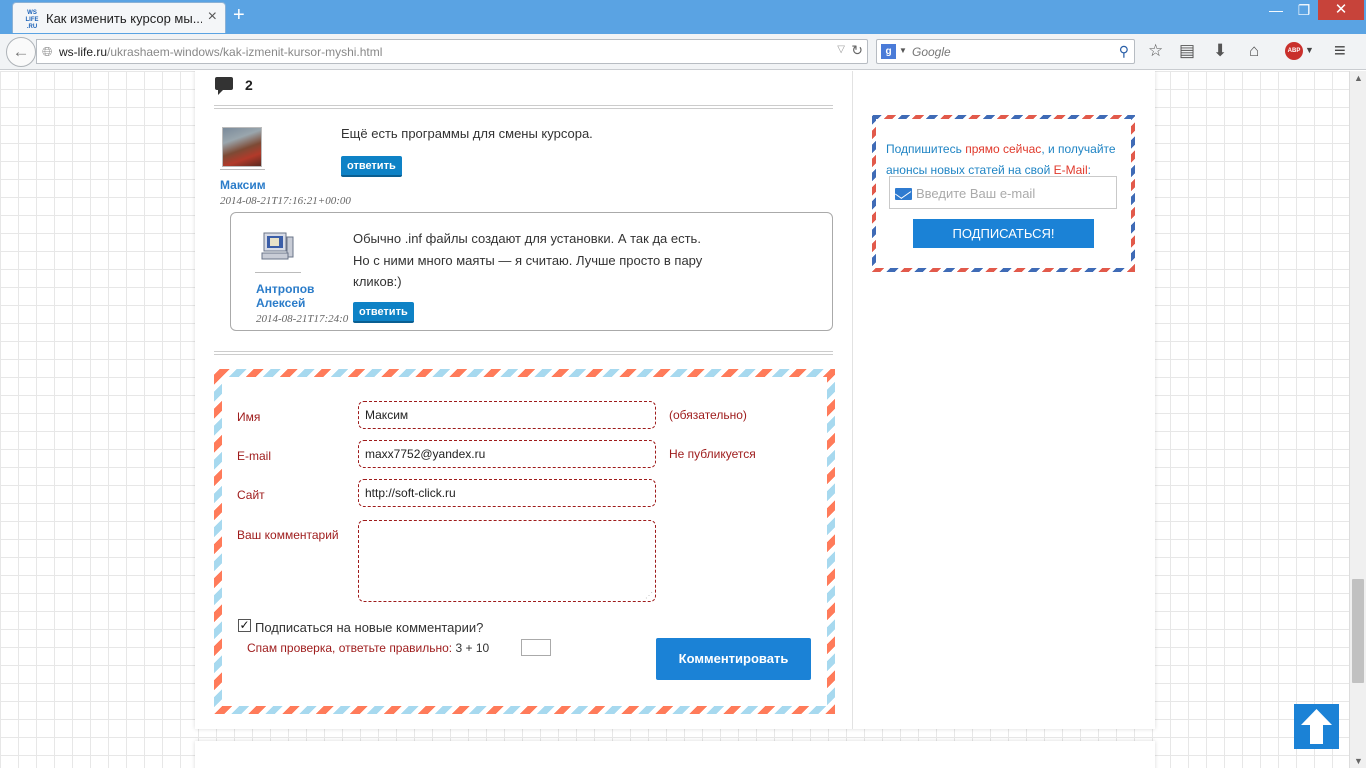 The image size is (1366, 768). Describe the element at coordinates (507, 454) in the screenshot. I see `email-input: maxx7752@yandex.ru` at that location.